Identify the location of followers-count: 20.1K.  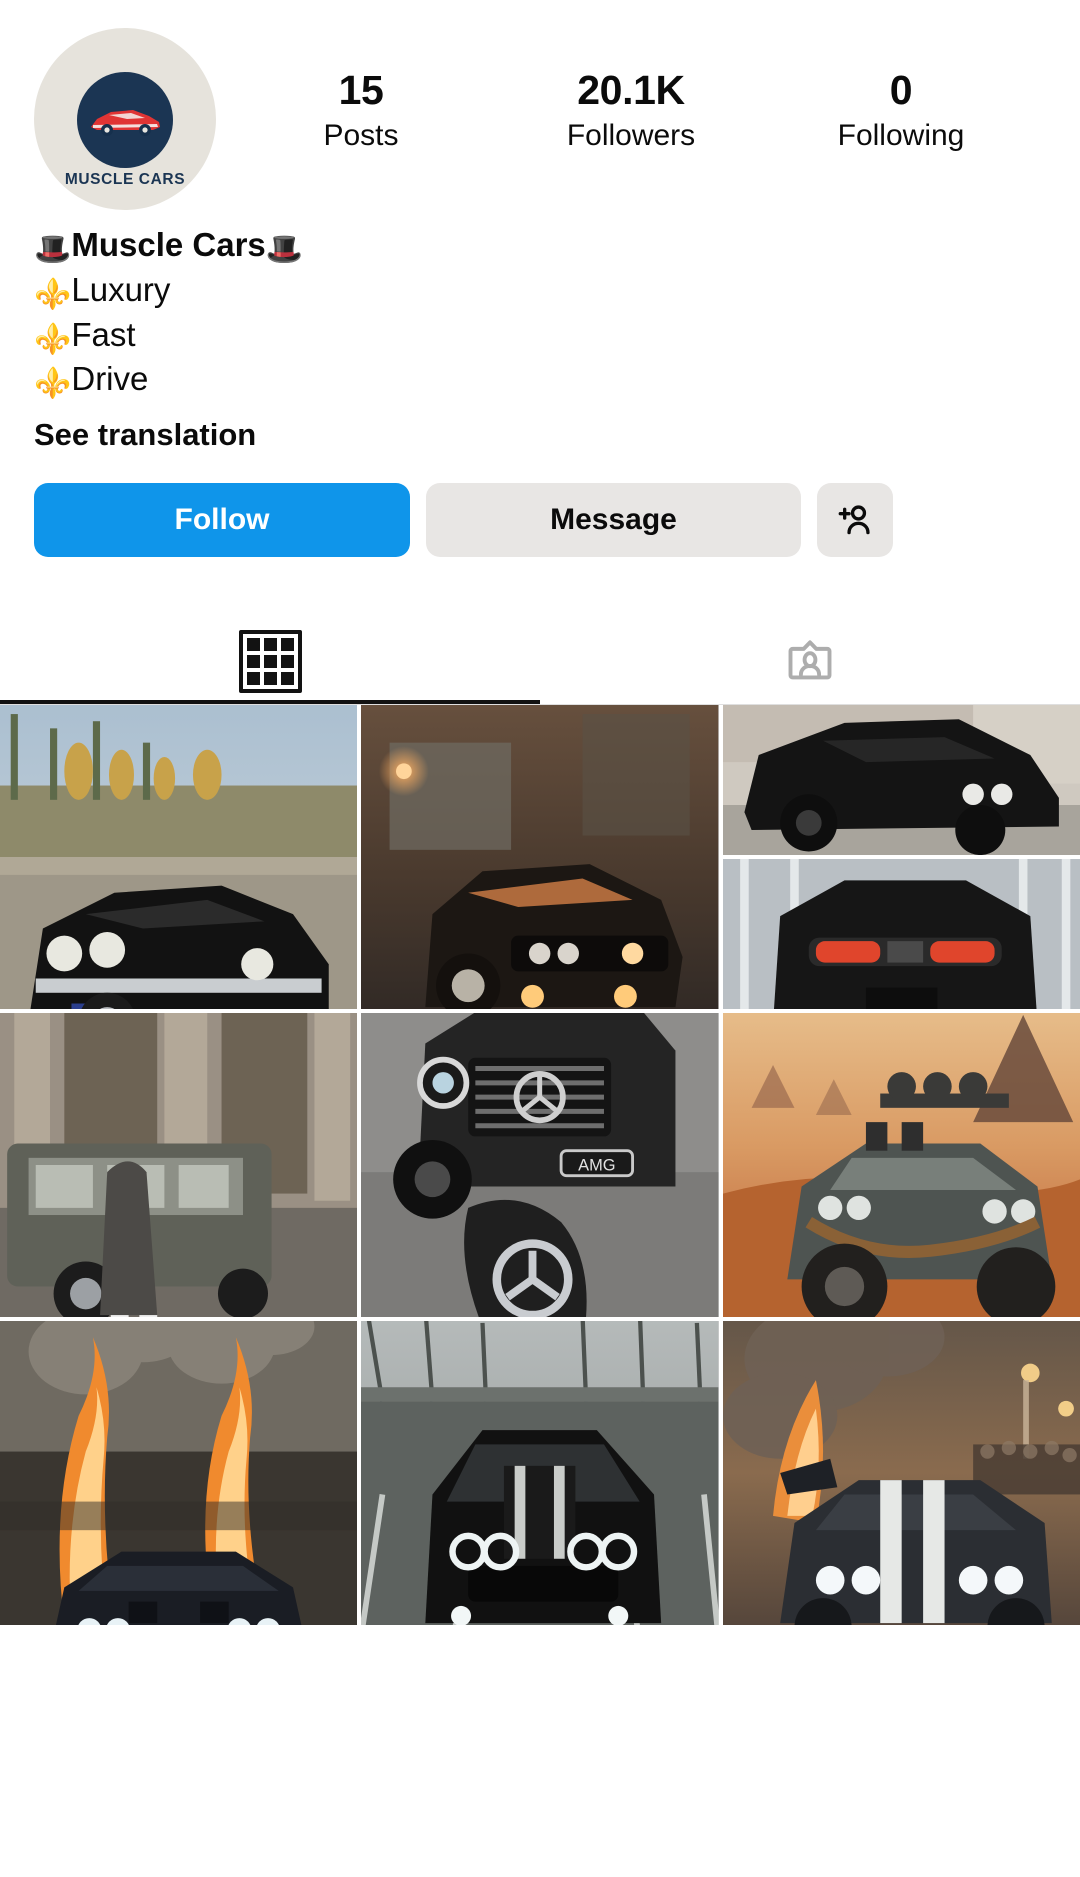
(631, 90).